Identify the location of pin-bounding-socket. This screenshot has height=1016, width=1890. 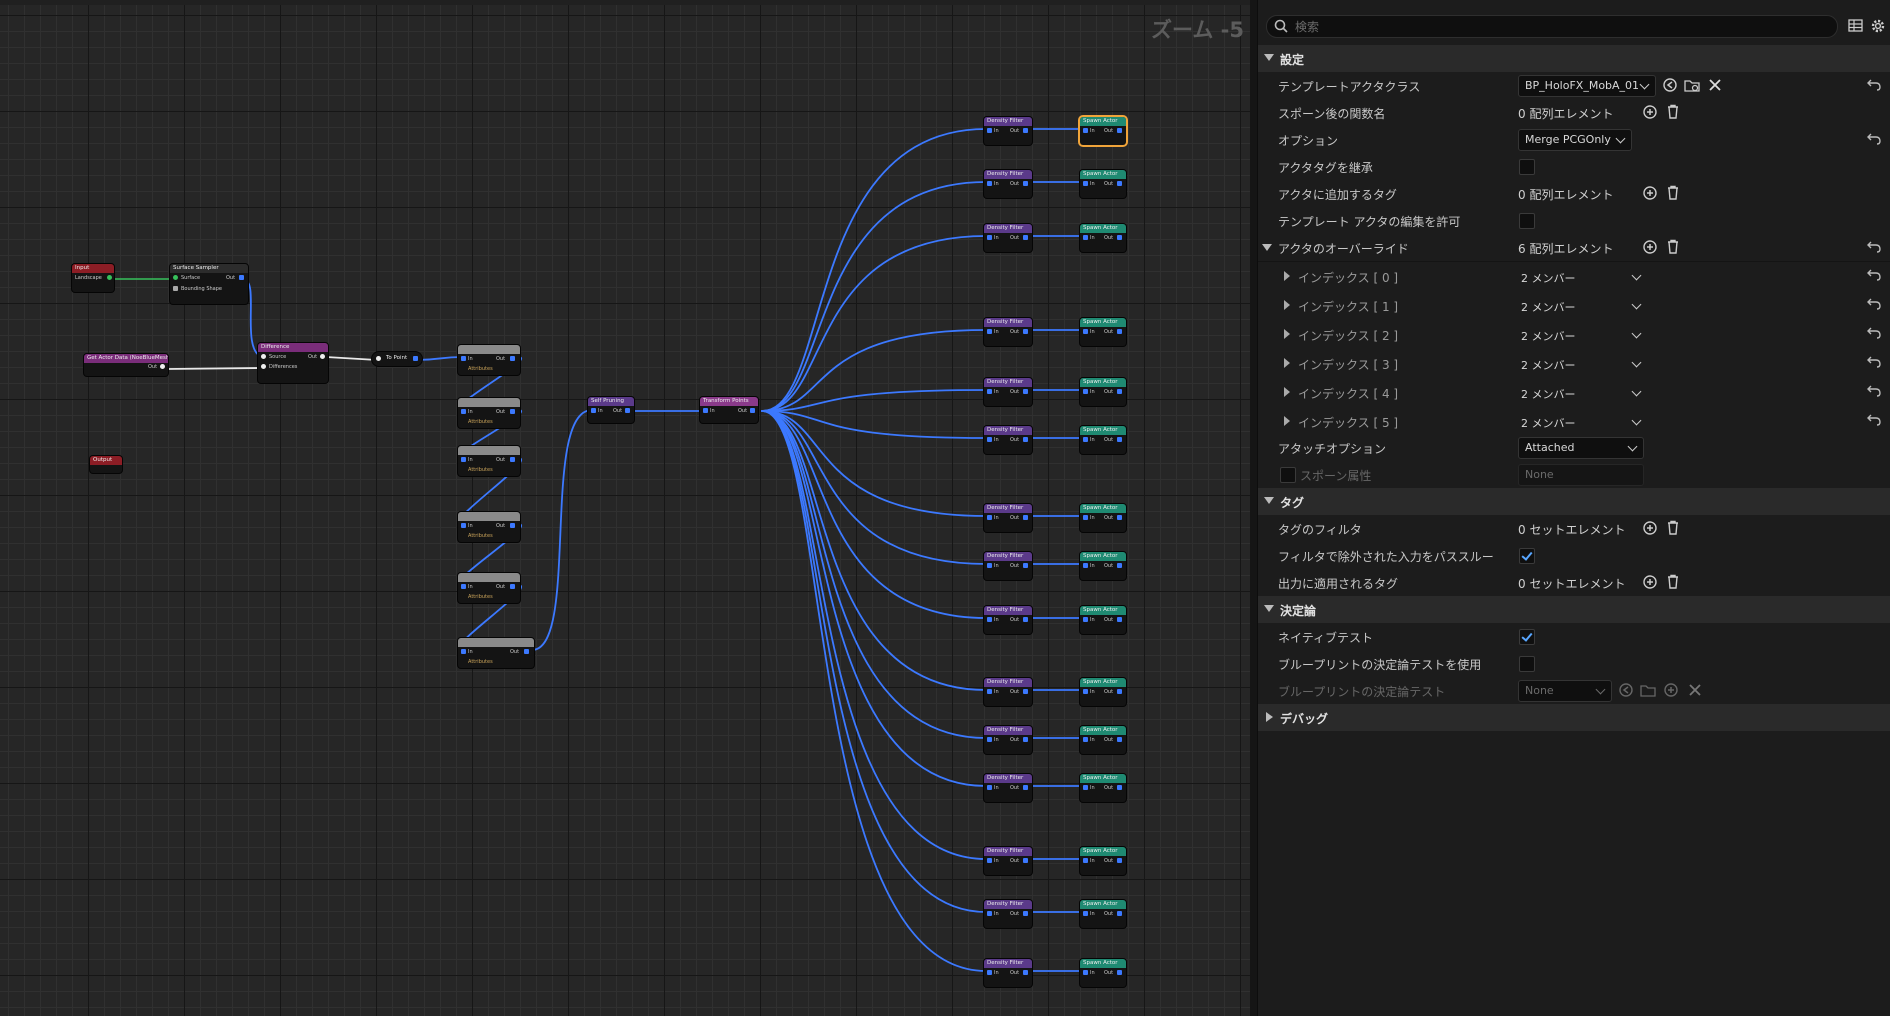
(175, 288).